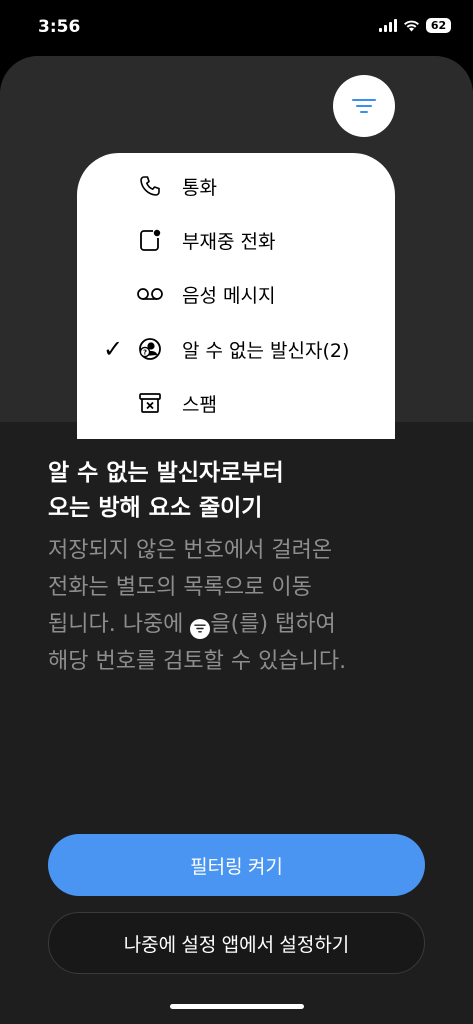 The width and height of the screenshot is (473, 1024). I want to click on menu-item-unknown-callers: ✓ ? 알 수 없는 발신자(2), so click(236, 349).